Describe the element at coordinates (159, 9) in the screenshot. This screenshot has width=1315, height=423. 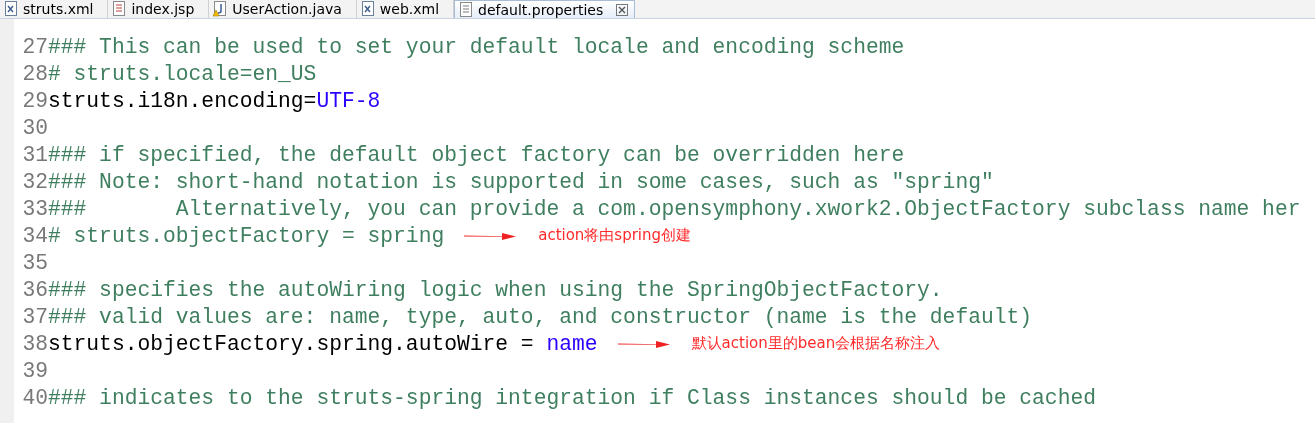
I see `editor-tab: index.jsp` at that location.